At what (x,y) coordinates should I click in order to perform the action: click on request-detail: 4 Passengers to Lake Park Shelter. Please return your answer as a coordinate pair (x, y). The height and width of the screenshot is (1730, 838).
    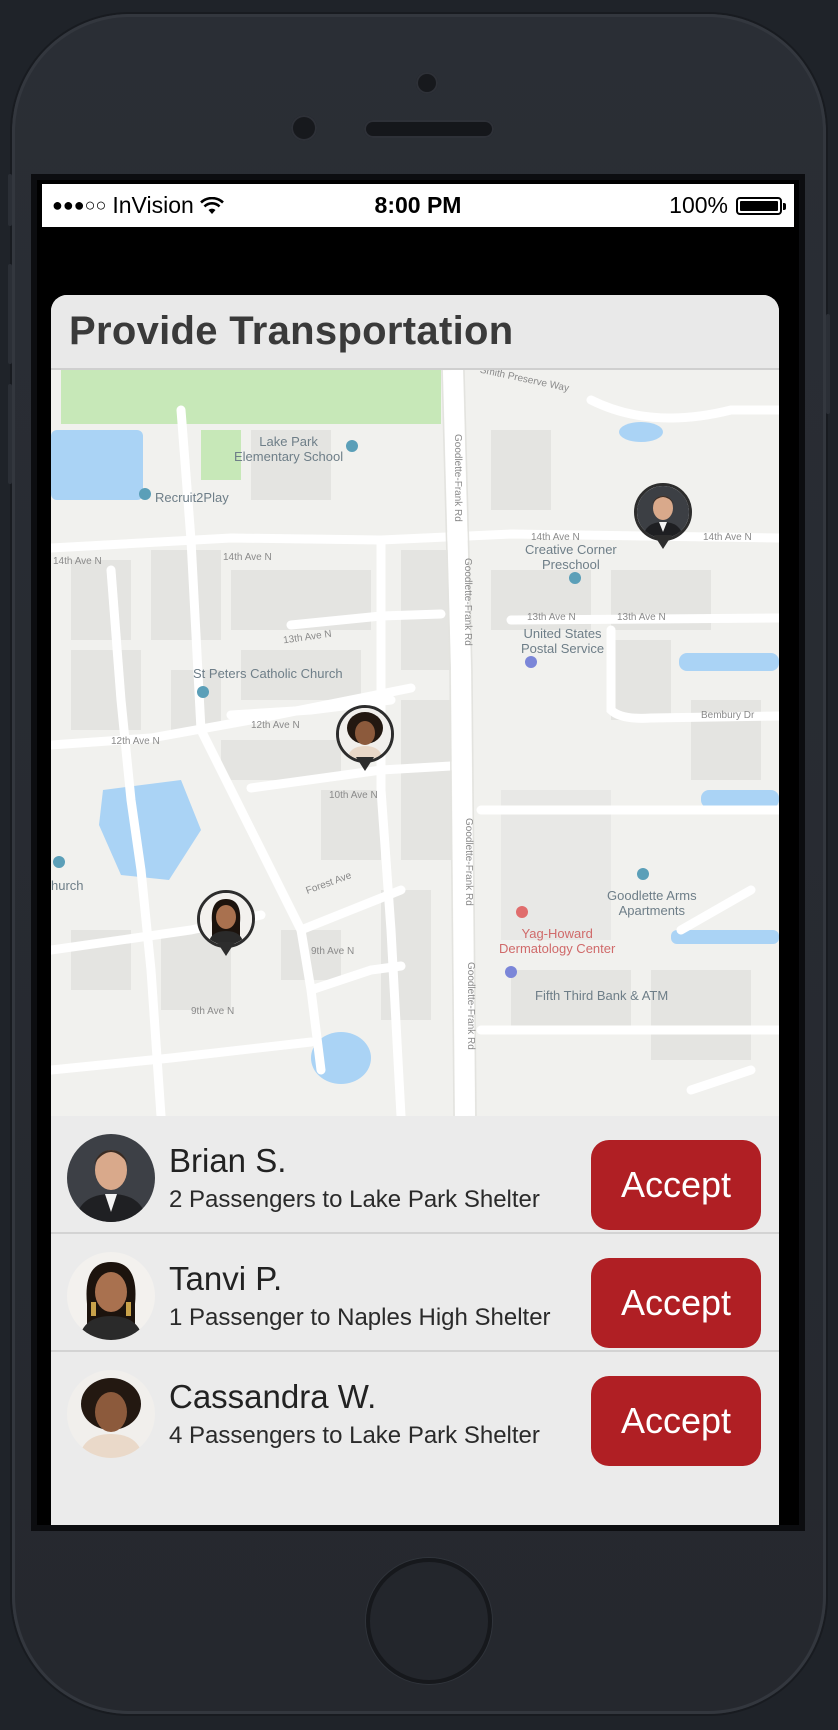
    Looking at the image, I should click on (354, 1435).